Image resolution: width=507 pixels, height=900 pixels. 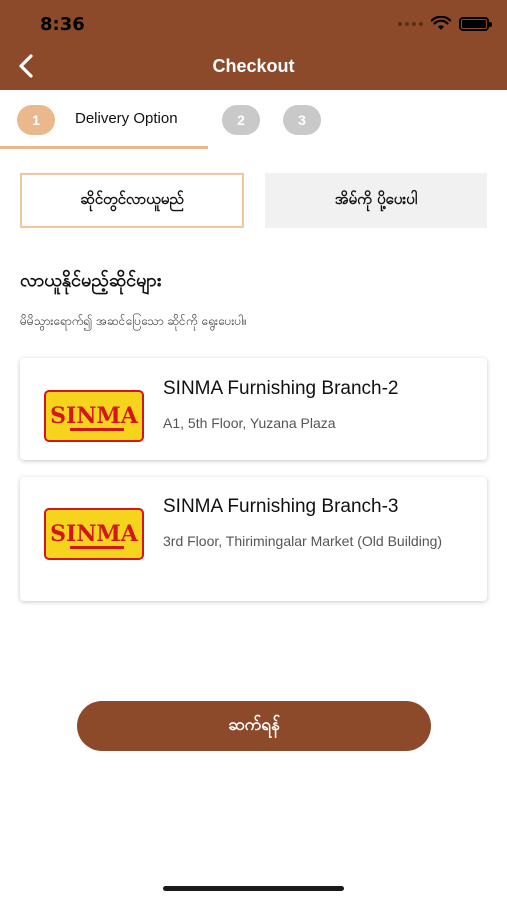 I want to click on status-icons, so click(x=445, y=23).